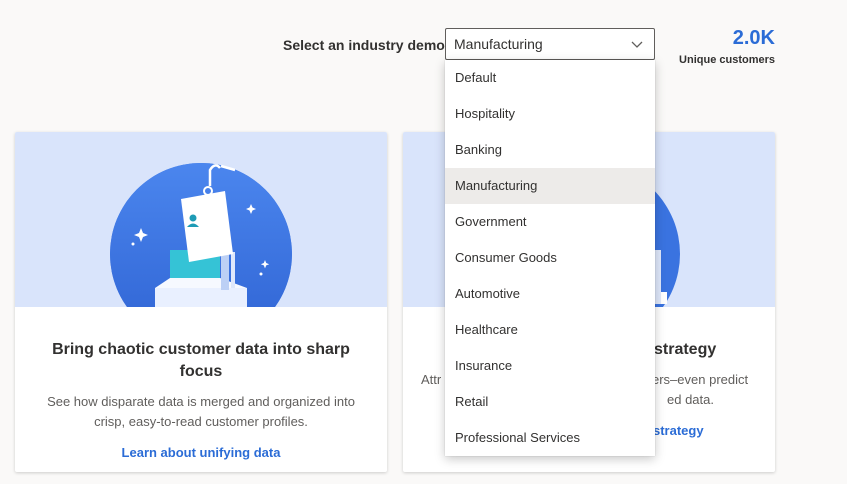  Describe the element at coordinates (431, 379) in the screenshot. I see `card-desc-start: Attr` at that location.